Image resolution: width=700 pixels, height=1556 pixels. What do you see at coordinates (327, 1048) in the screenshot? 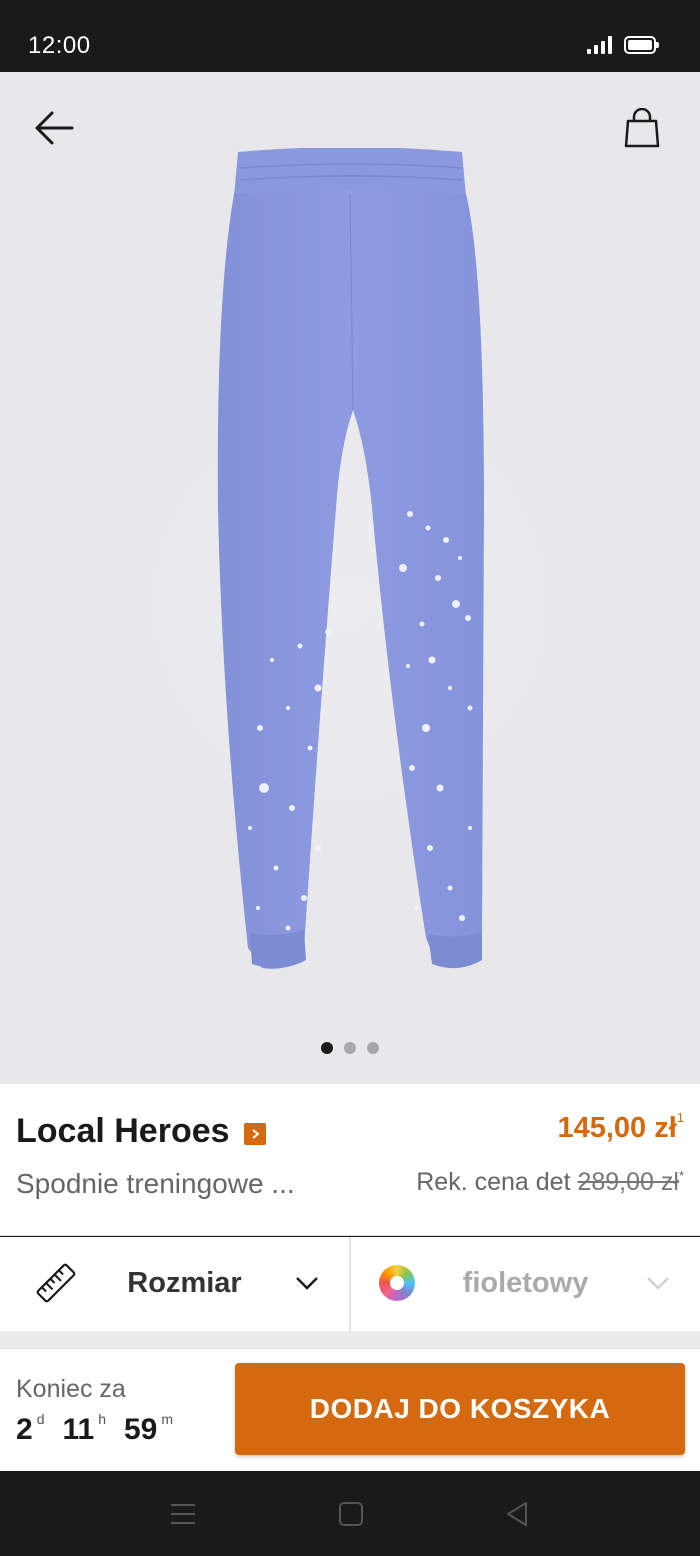
I see `pagination-dot-active` at bounding box center [327, 1048].